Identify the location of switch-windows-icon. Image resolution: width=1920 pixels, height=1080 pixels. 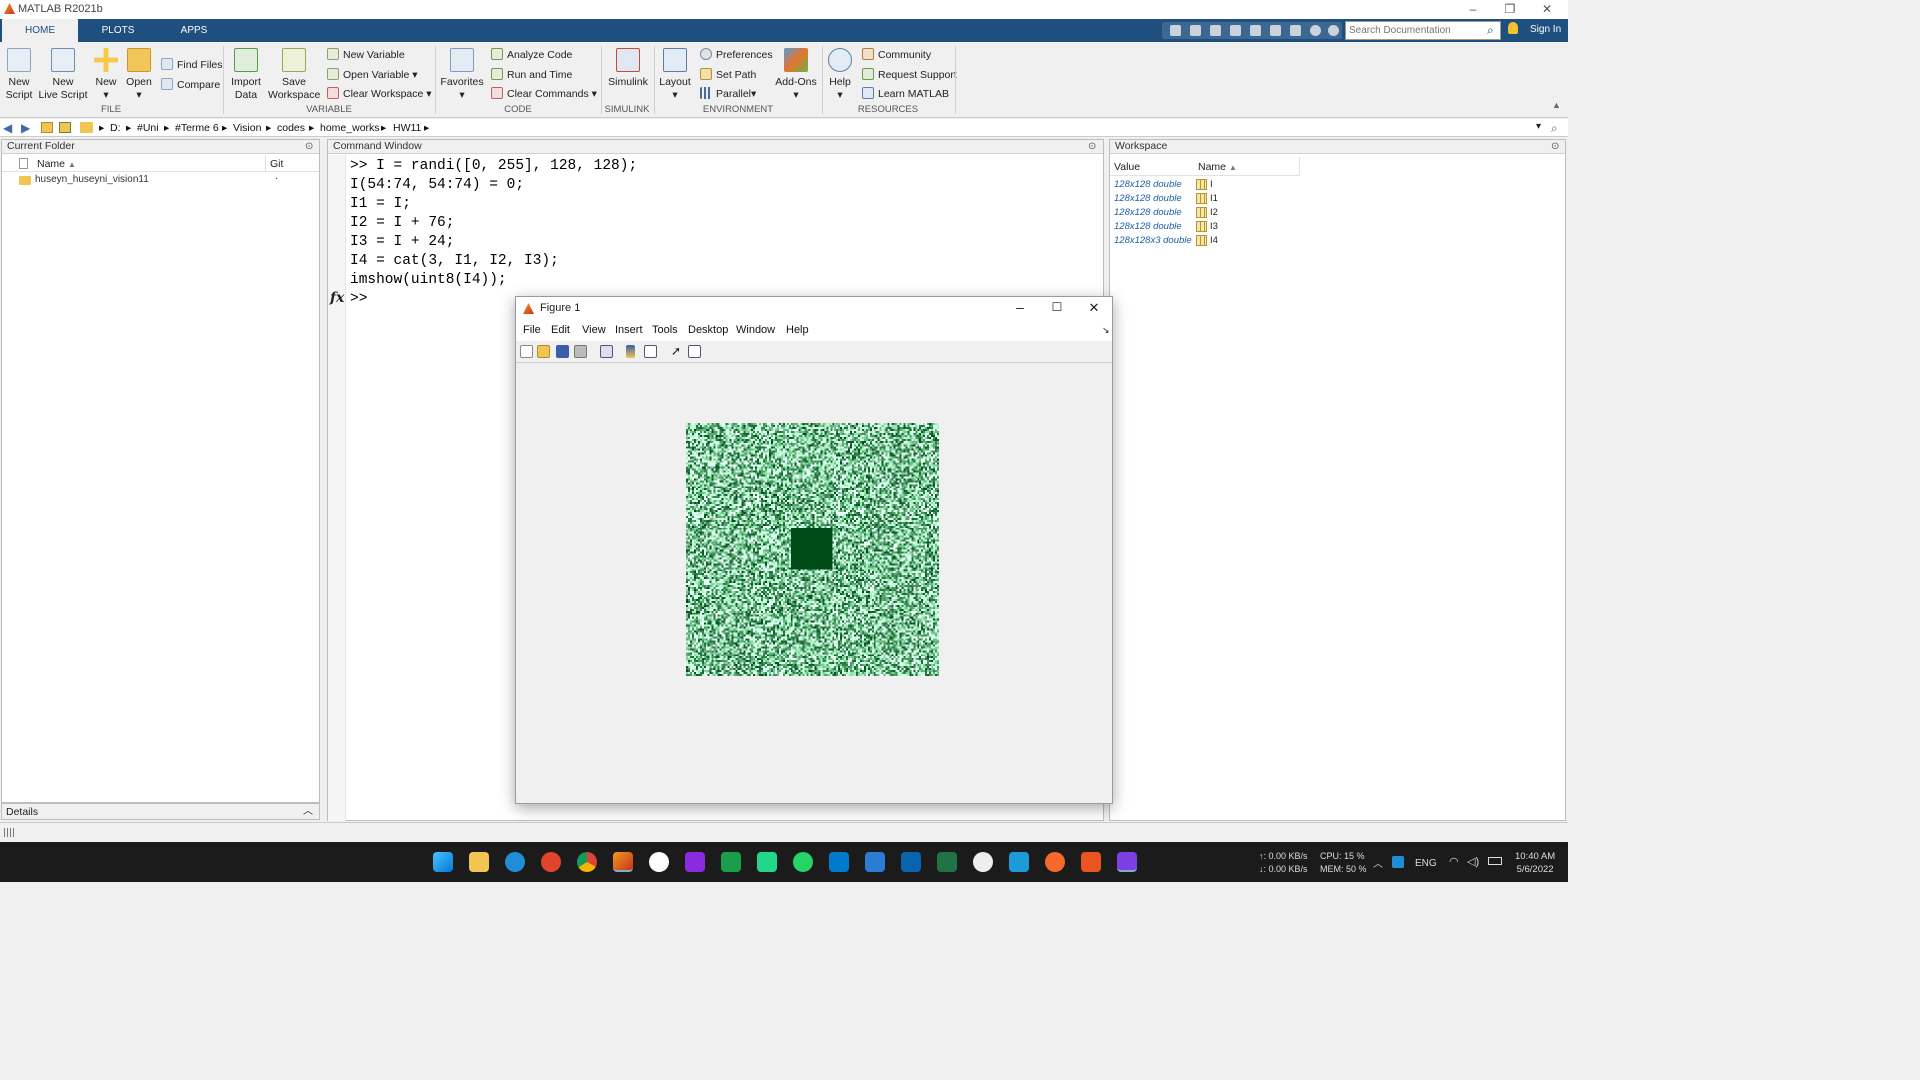
(1295, 30).